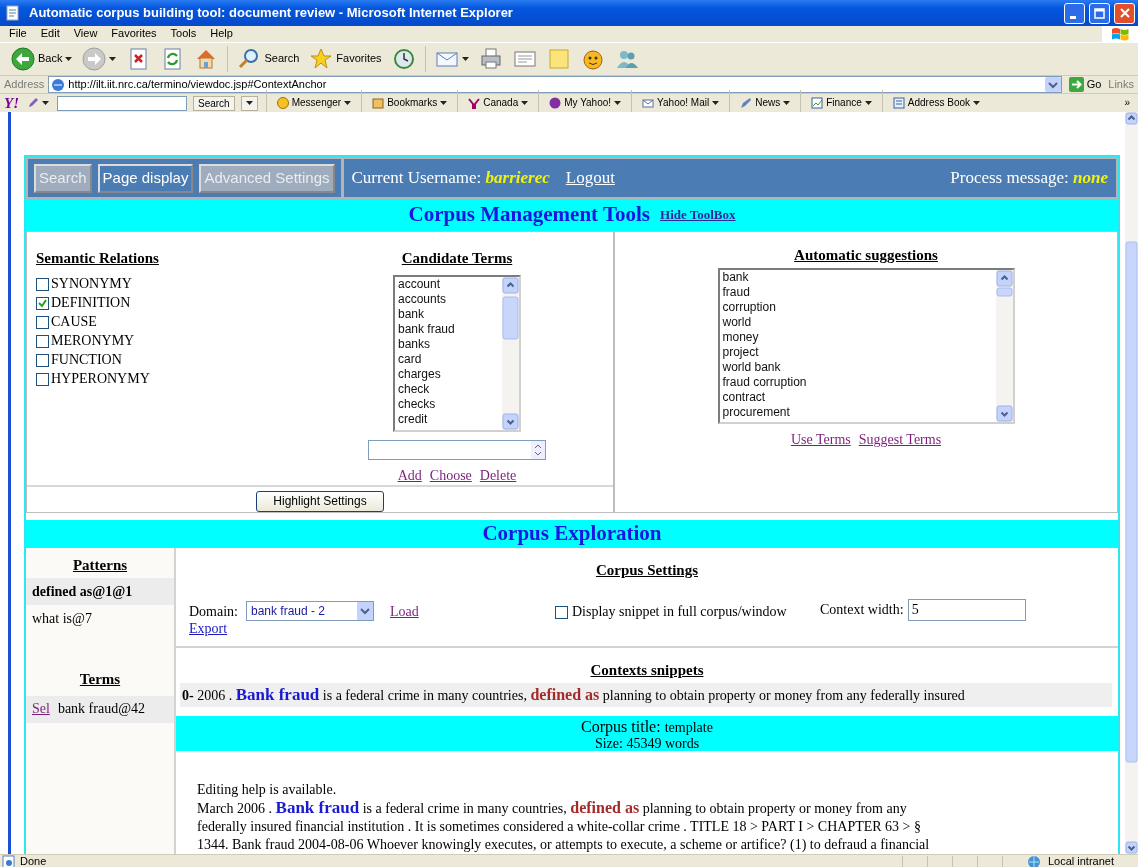  I want to click on list-item: fraud, so click(857, 292).